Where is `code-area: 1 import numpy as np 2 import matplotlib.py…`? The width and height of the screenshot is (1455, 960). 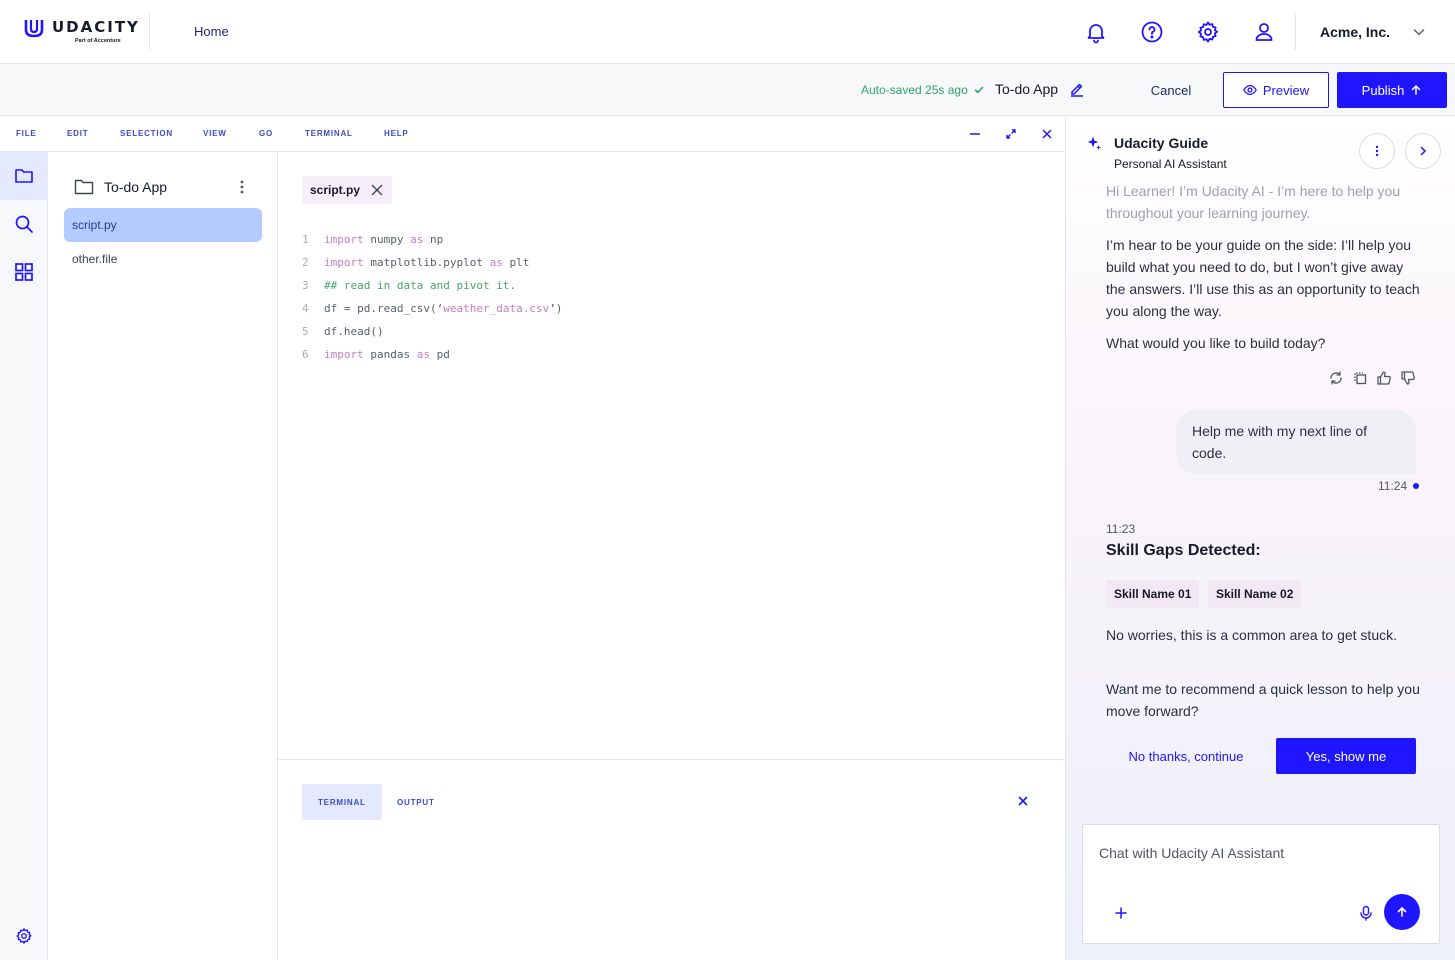
code-area: 1 import numpy as np 2 import matplotlib.py… is located at coordinates (432, 297).